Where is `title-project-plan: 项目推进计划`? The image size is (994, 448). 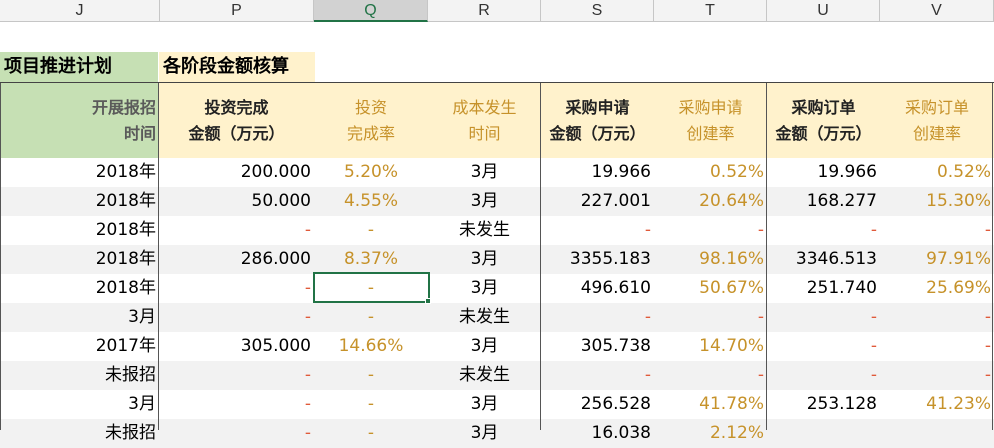
title-project-plan: 项目推进计划 is located at coordinates (79, 67).